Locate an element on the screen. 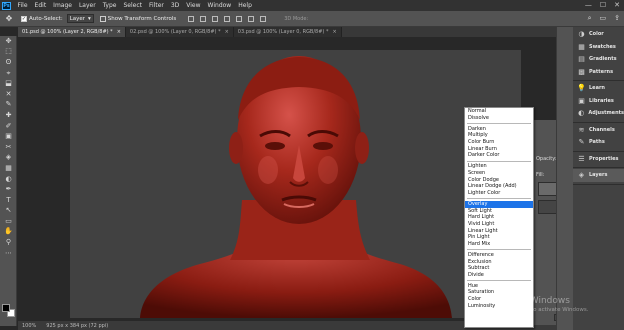 Image resolution: width=624 pixels, height=330 pixels. eraser-tool-icon: ◈ is located at coordinates (8, 158).